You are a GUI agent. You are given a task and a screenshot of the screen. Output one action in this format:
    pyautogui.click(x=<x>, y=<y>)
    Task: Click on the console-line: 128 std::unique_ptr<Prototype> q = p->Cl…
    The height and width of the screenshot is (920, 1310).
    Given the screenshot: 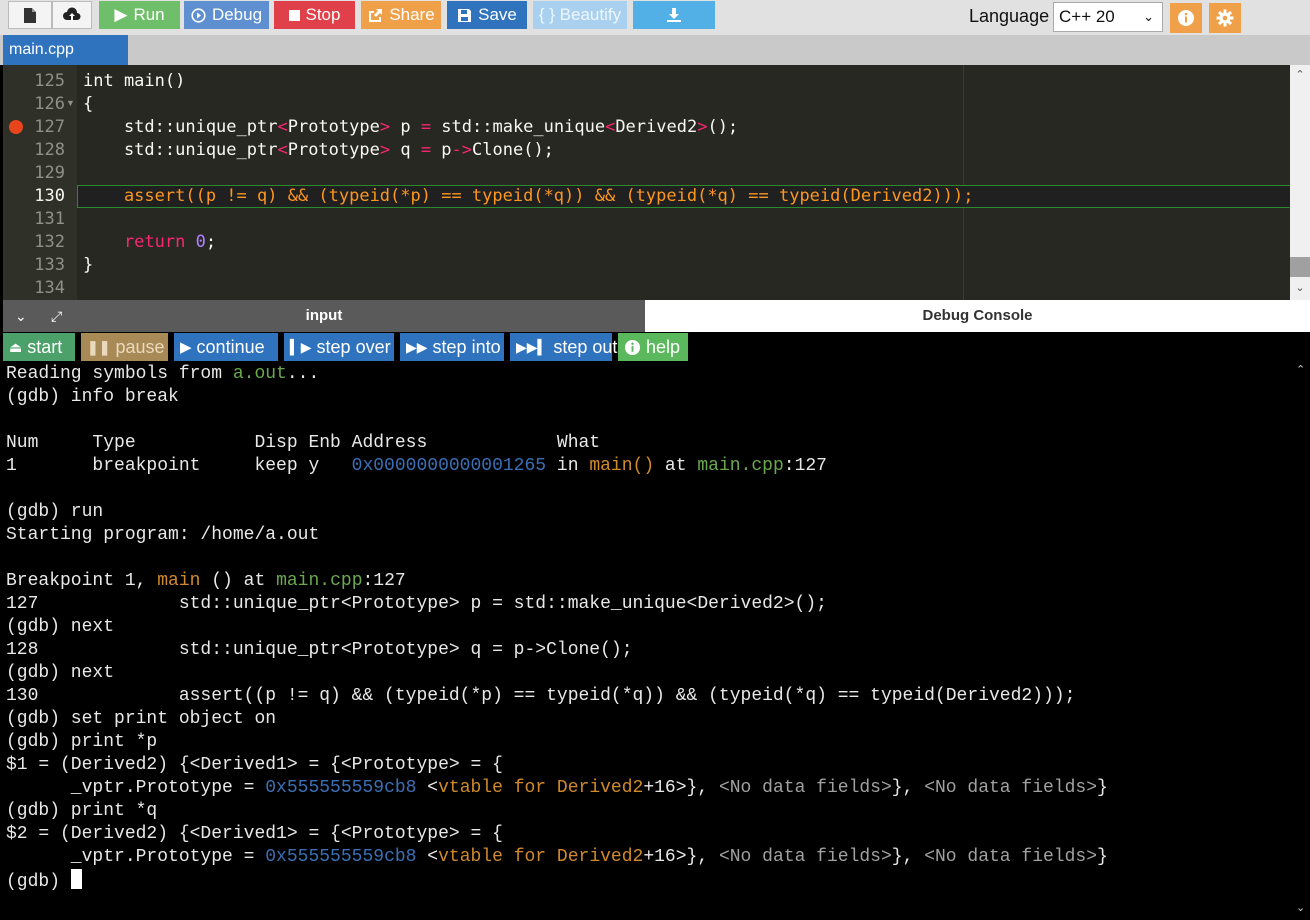 What is the action you would take?
    pyautogui.click(x=319, y=650)
    